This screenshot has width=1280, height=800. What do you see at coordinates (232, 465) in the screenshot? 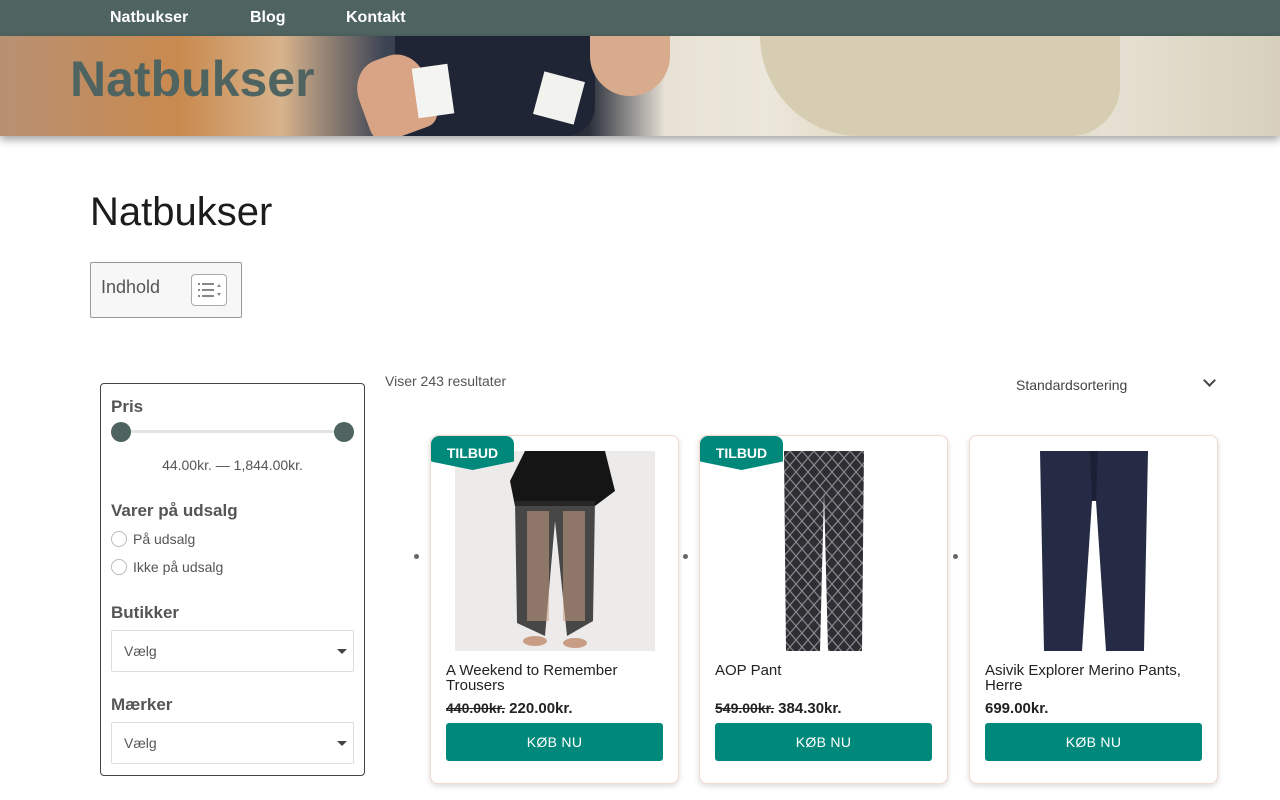
I see `price-range-text: 44.00kr. — 1,844.00kr.` at bounding box center [232, 465].